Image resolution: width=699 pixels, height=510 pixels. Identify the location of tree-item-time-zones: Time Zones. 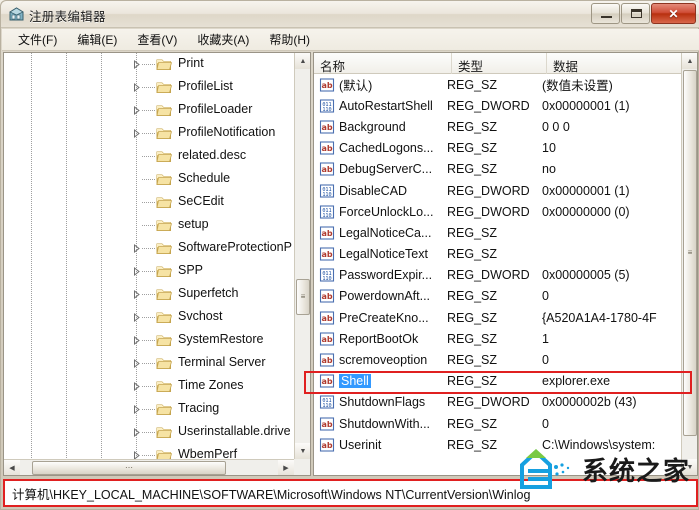
(149, 386).